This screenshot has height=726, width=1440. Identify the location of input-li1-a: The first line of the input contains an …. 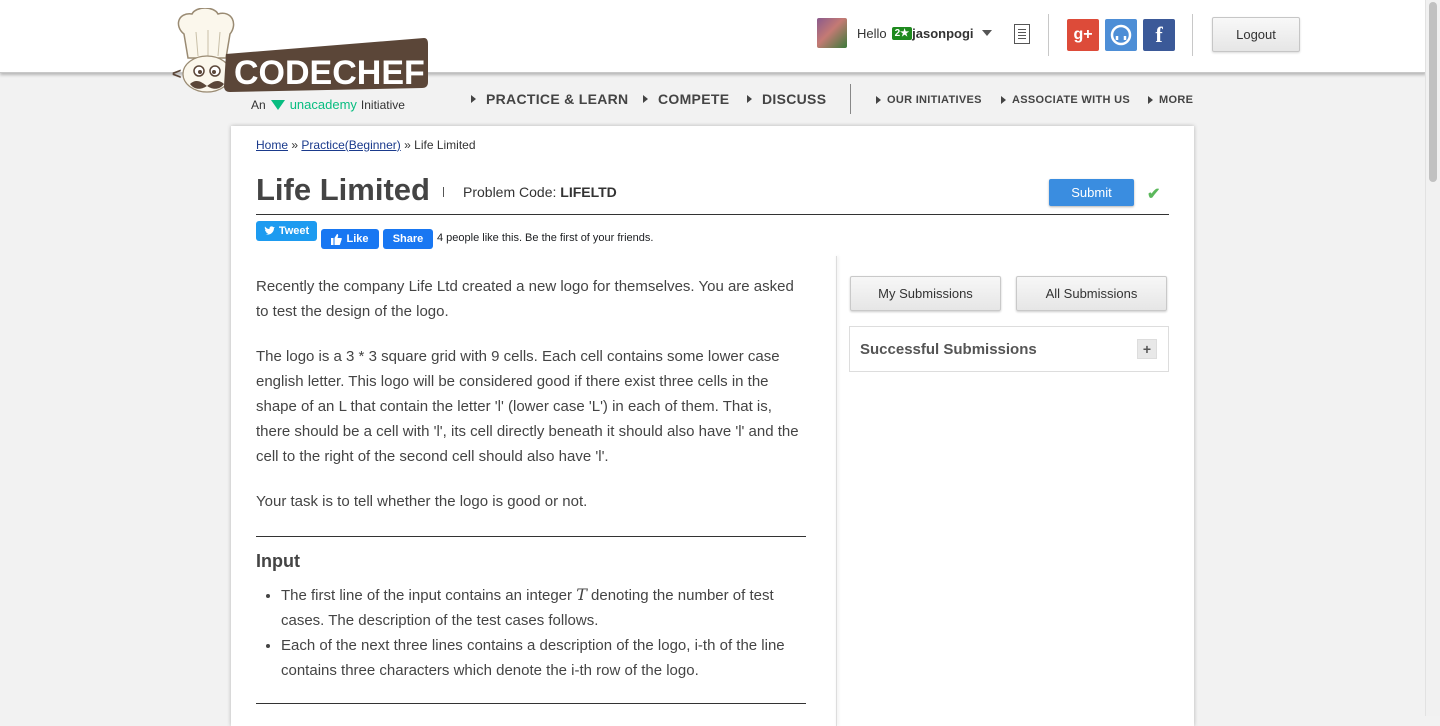
(427, 595).